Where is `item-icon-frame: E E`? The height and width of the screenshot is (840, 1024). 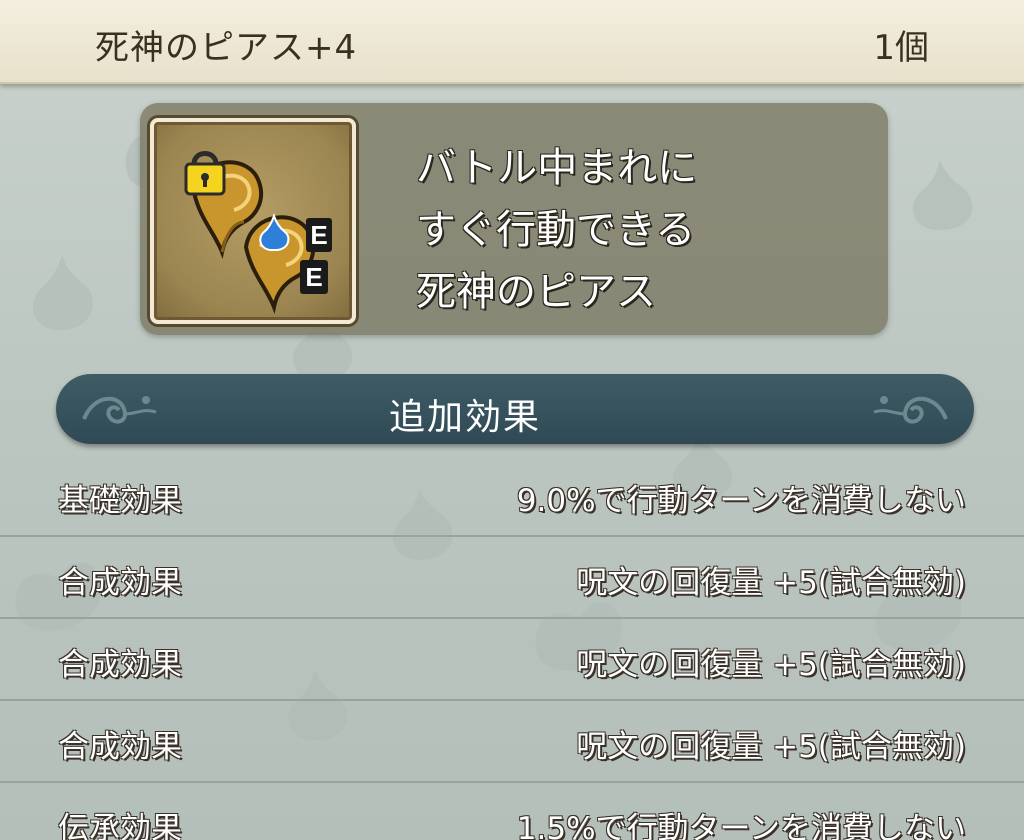
item-icon-frame: E E is located at coordinates (253, 221).